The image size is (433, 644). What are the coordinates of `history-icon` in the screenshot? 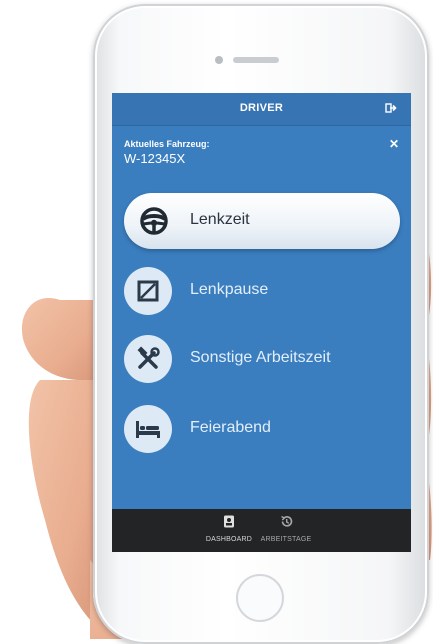 It's located at (286, 521).